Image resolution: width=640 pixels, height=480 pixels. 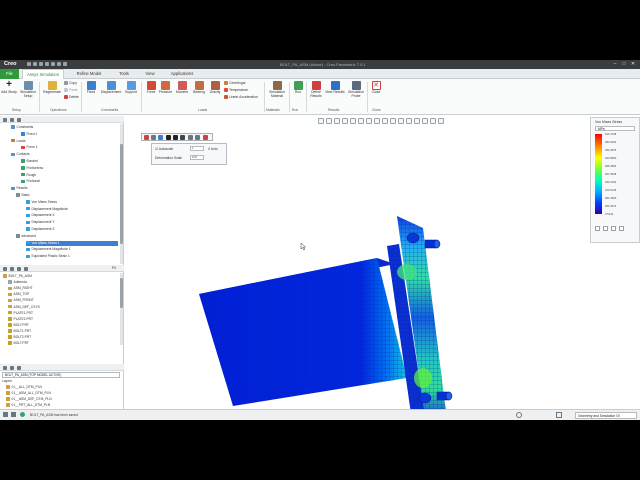 I want to click on simulation-probe-button: Simulation Probe, so click(x=356, y=90).